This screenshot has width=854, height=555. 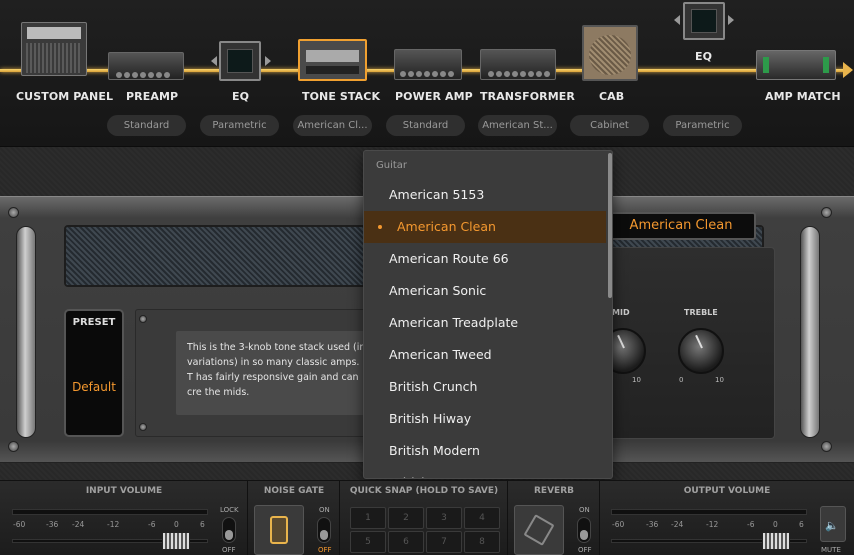 What do you see at coordinates (368, 518) in the screenshot?
I see `quick-snap-slot-1: 1` at bounding box center [368, 518].